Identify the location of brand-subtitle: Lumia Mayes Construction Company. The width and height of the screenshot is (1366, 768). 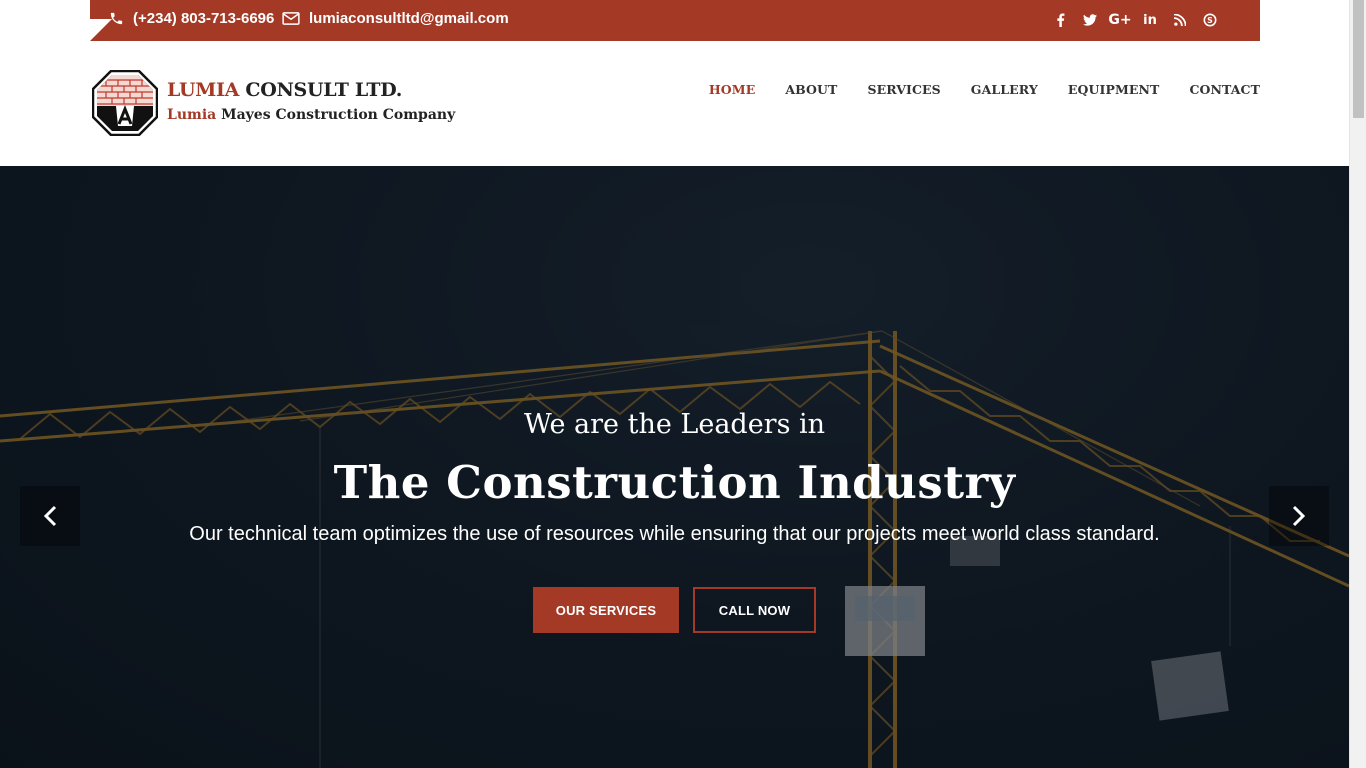
(311, 115).